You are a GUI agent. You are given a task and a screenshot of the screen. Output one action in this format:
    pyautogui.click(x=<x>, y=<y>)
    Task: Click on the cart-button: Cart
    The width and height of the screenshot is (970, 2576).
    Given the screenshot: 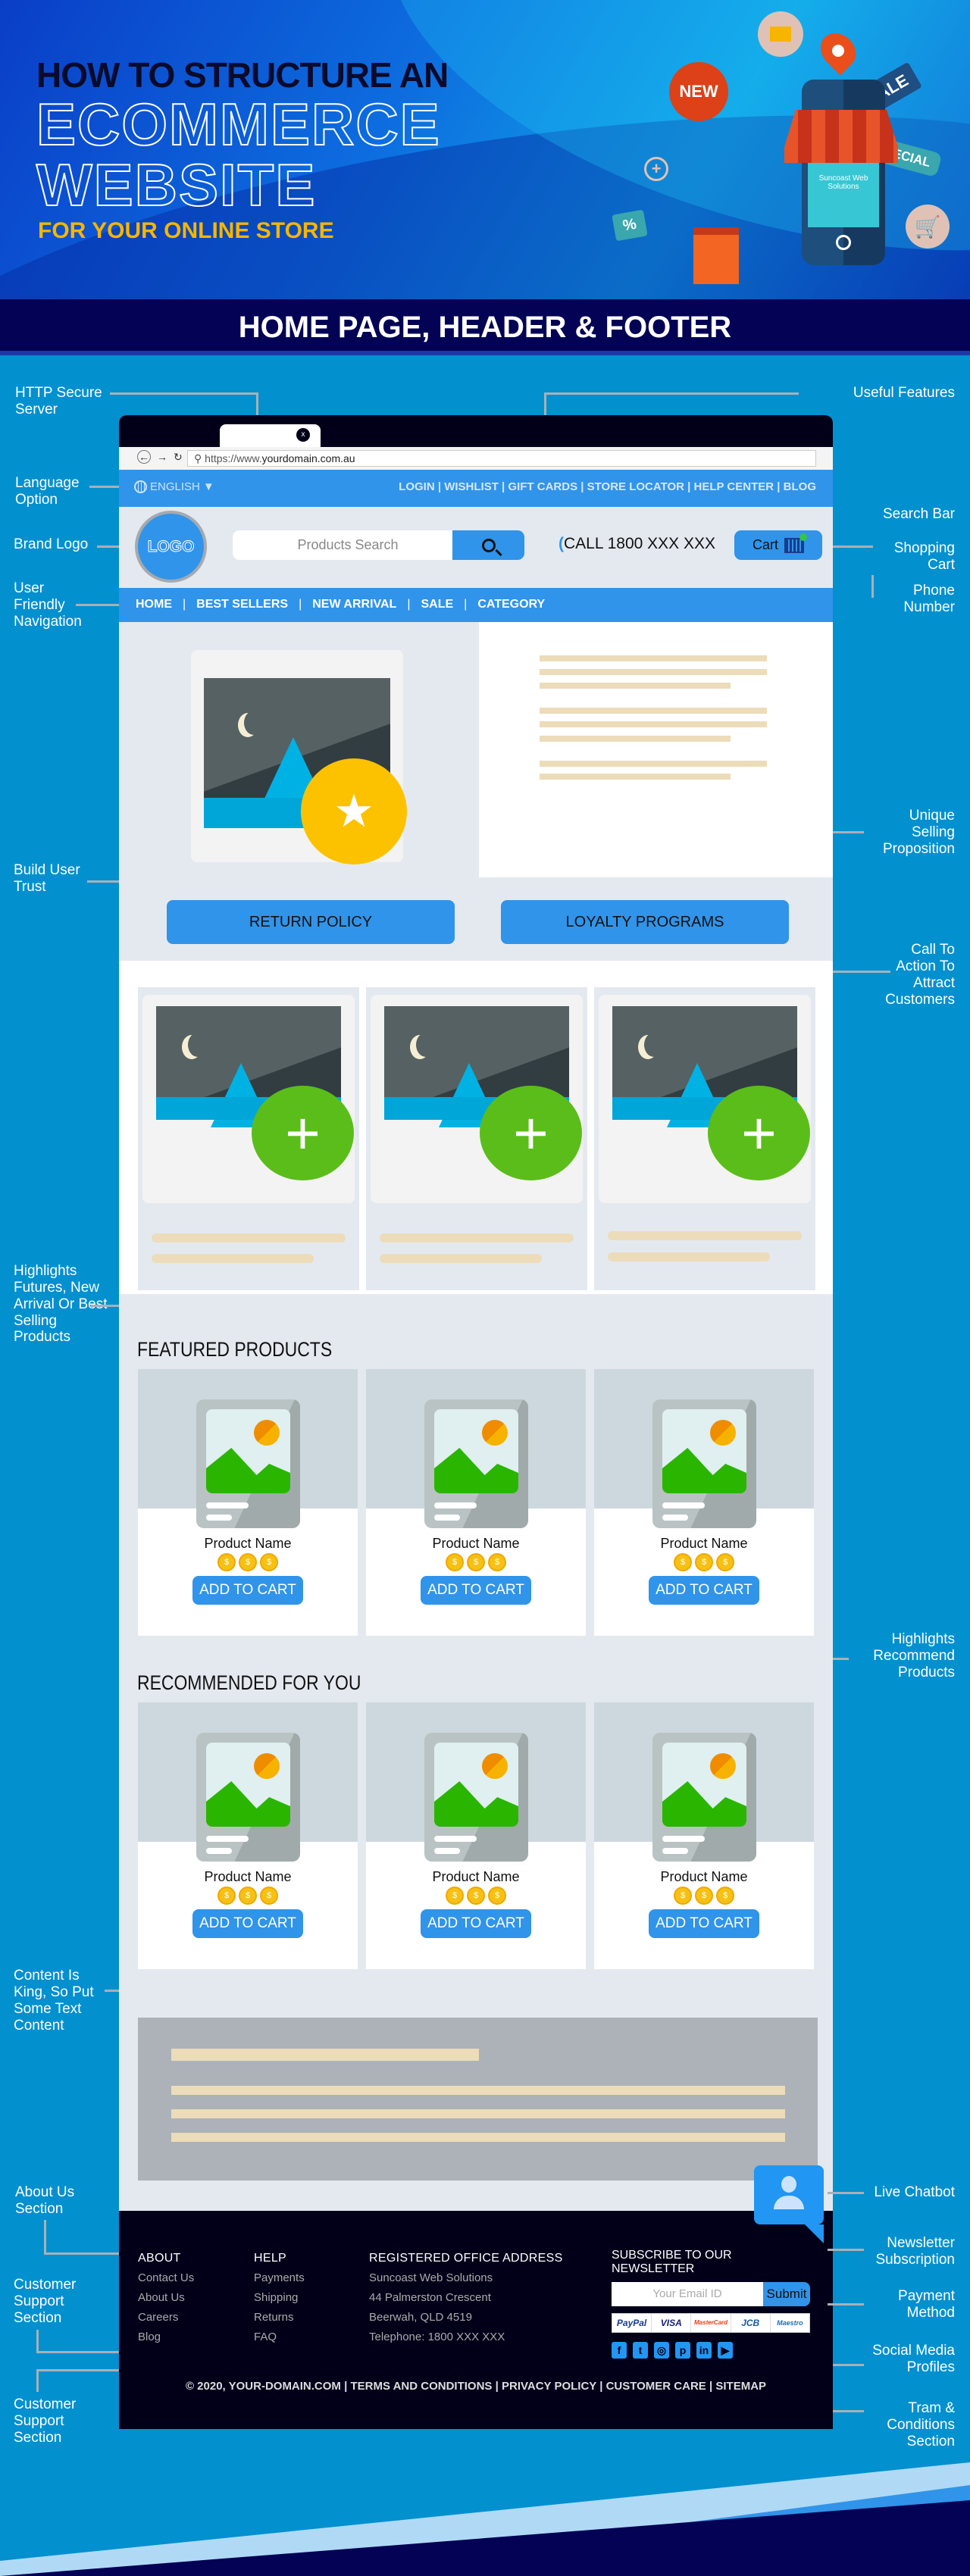 What is the action you would take?
    pyautogui.click(x=778, y=545)
    